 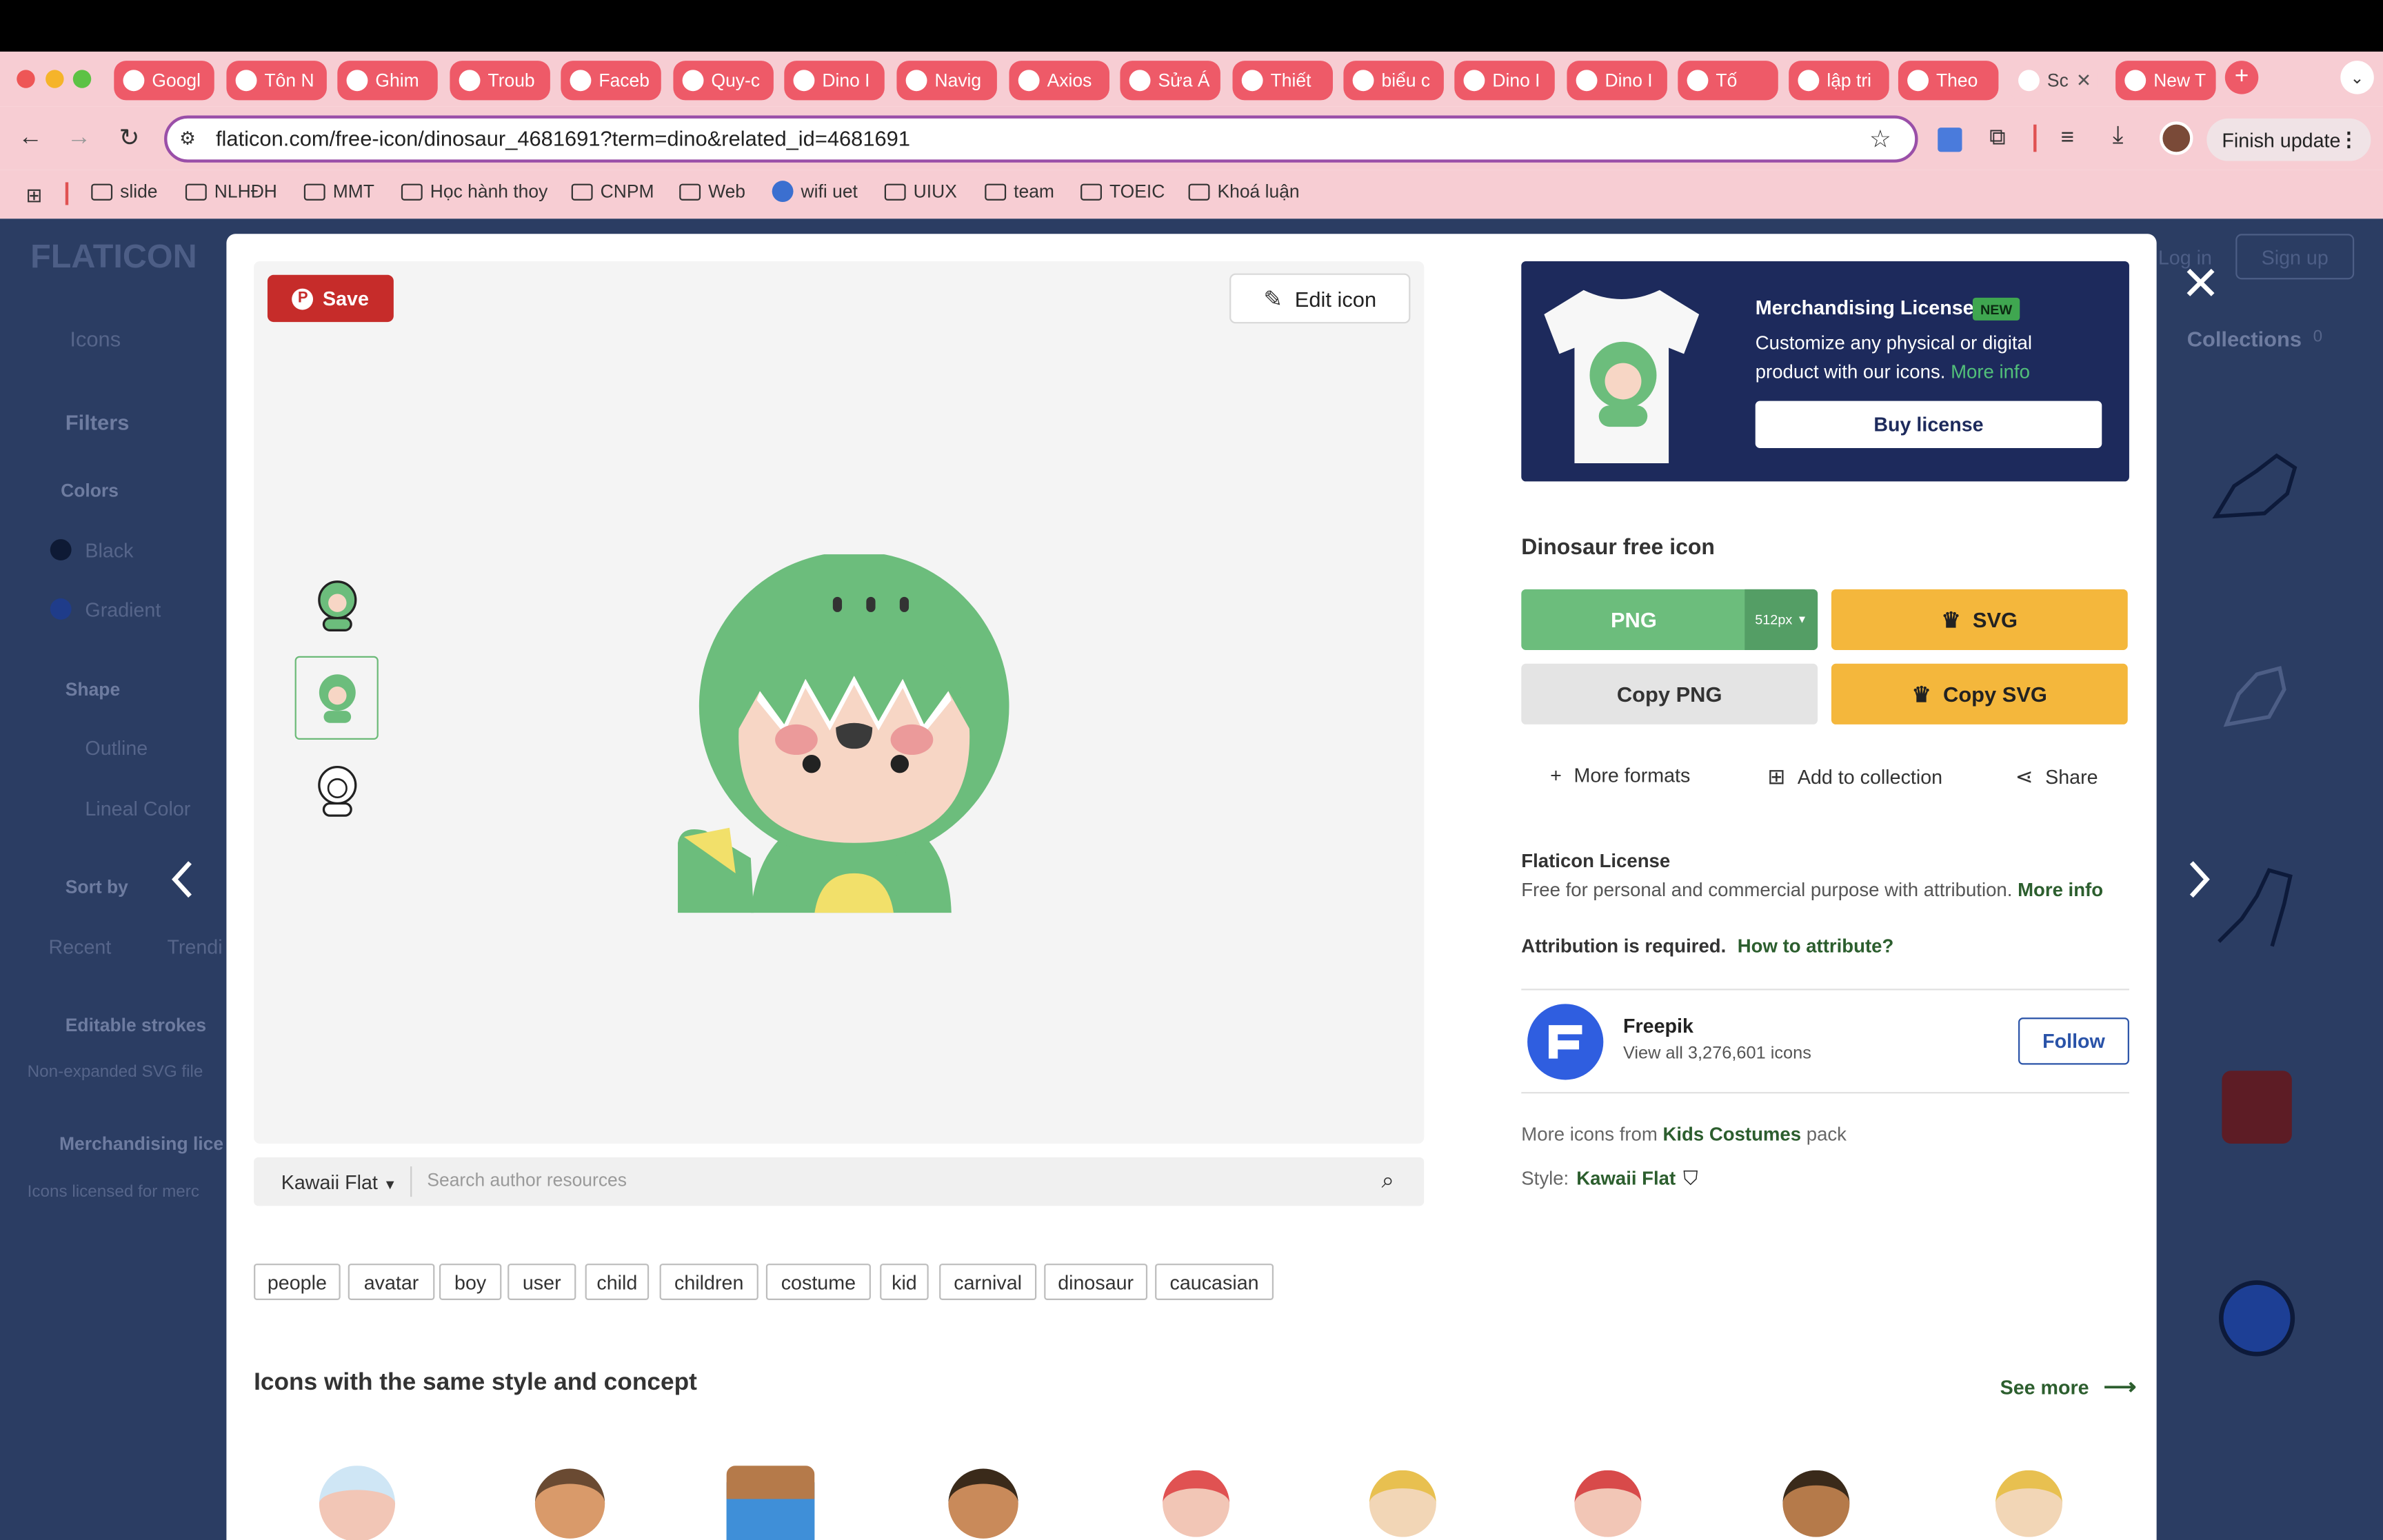 What do you see at coordinates (26, 79) in the screenshot?
I see `window-close-dot` at bounding box center [26, 79].